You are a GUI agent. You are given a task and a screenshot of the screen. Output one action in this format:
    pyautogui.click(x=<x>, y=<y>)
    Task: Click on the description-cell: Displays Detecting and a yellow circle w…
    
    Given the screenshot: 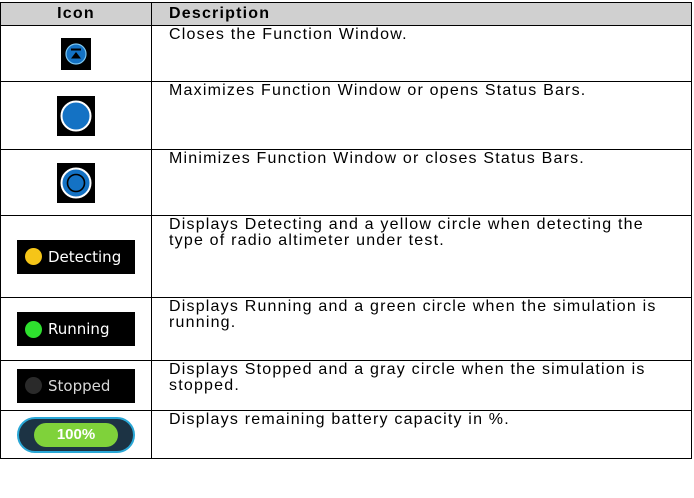 What is the action you would take?
    pyautogui.click(x=421, y=256)
    